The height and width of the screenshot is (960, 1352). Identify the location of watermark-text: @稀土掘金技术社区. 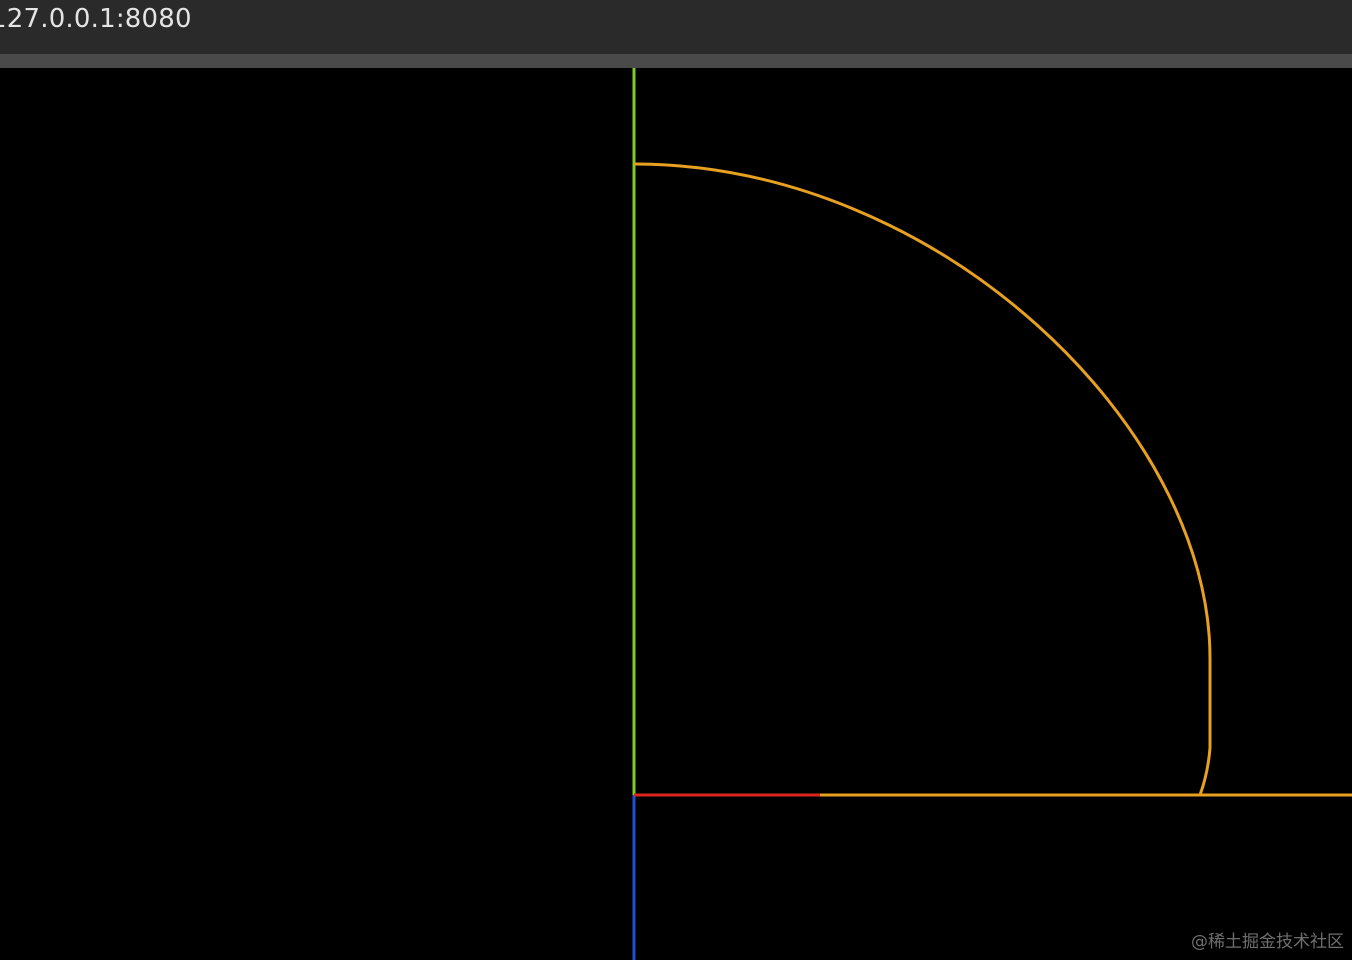
(1267, 942).